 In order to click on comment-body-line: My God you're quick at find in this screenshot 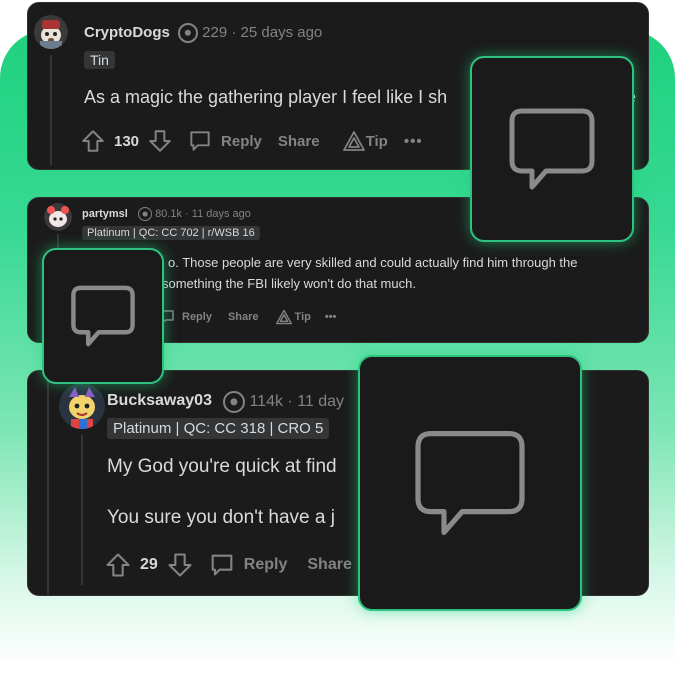, I will do `click(222, 466)`.